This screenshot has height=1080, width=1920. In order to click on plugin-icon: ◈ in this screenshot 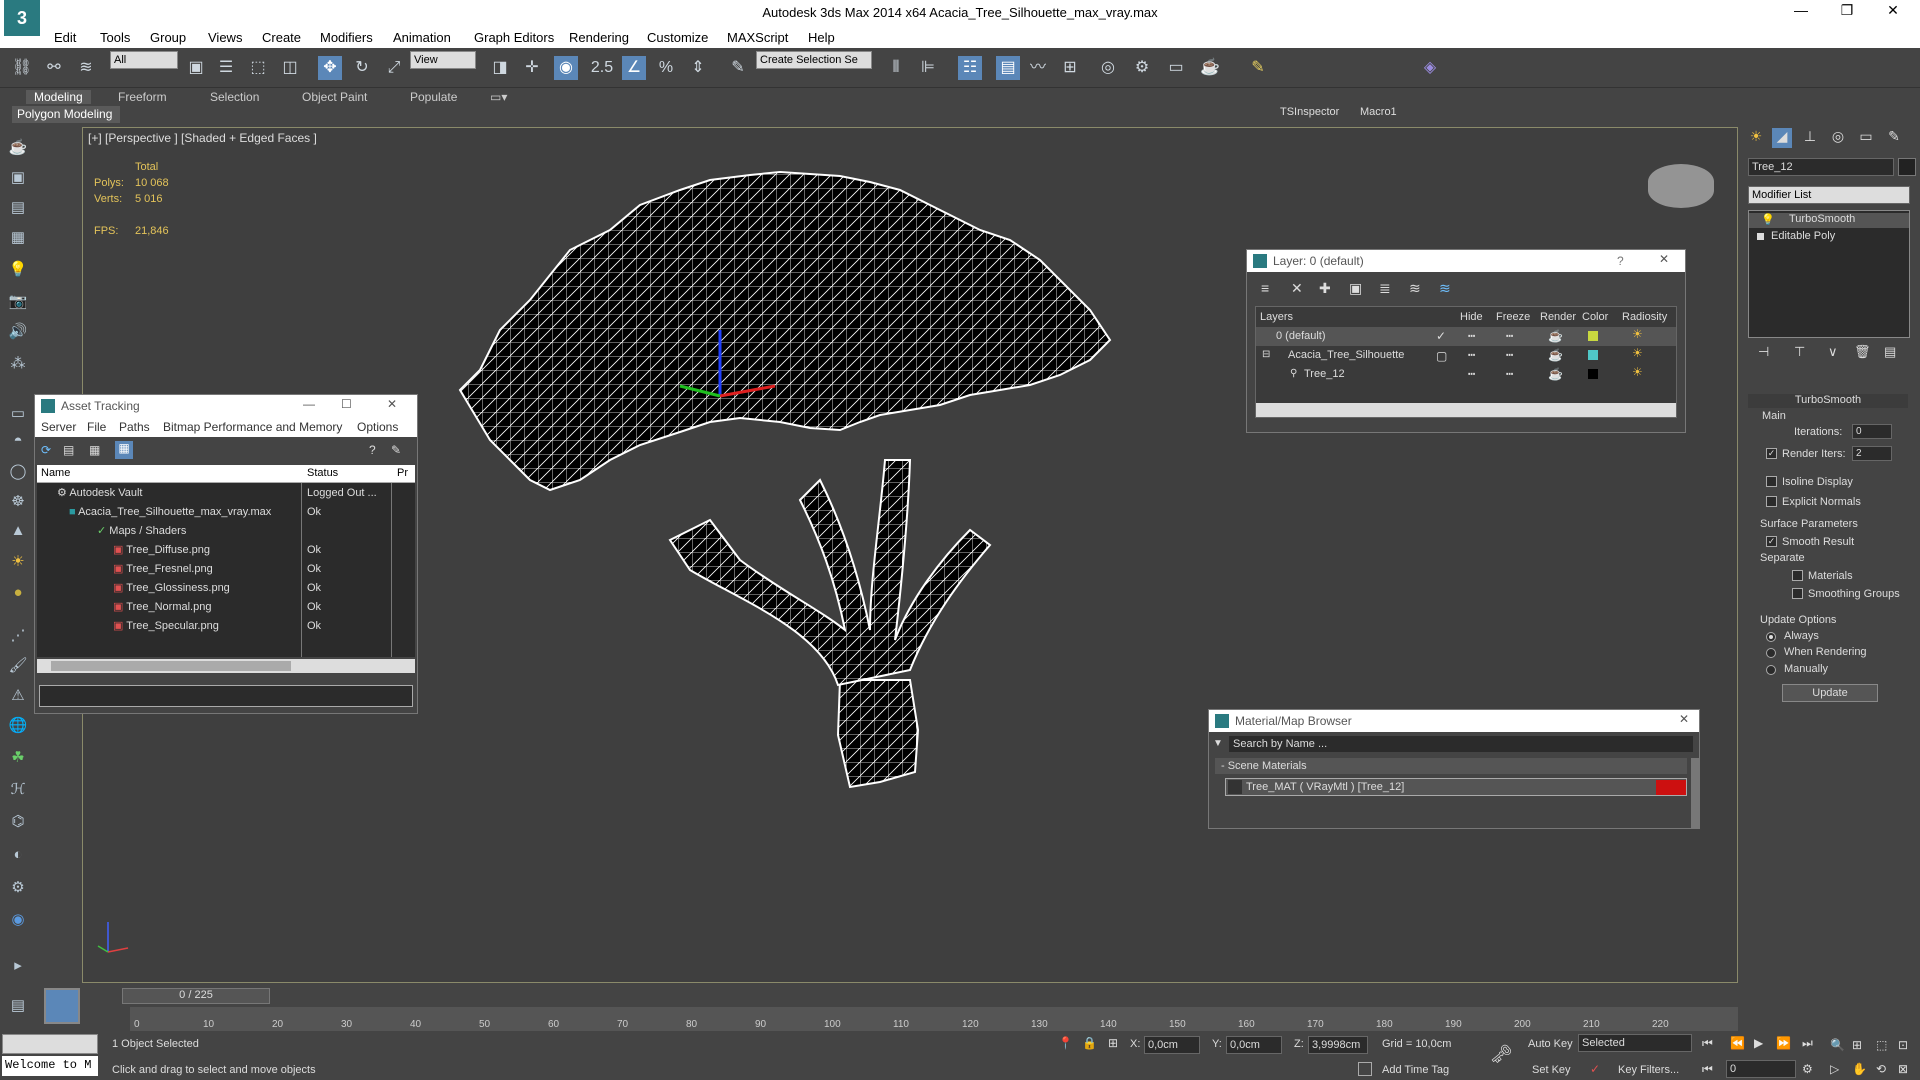, I will do `click(1430, 68)`.